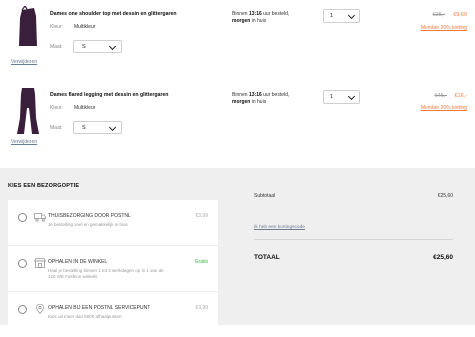 The height and width of the screenshot is (337, 475). I want to click on sale-price: €16,-, so click(460, 96).